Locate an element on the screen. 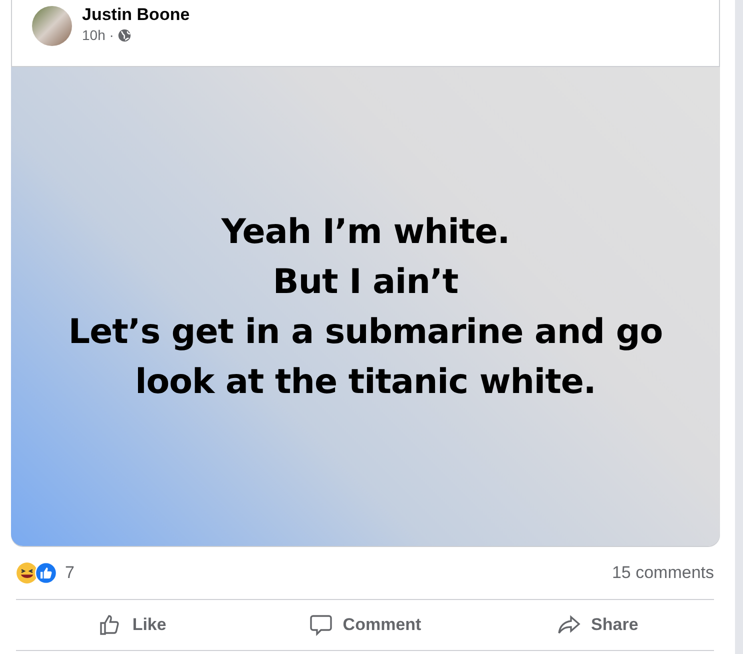  comment-button: Comment is located at coordinates (365, 625).